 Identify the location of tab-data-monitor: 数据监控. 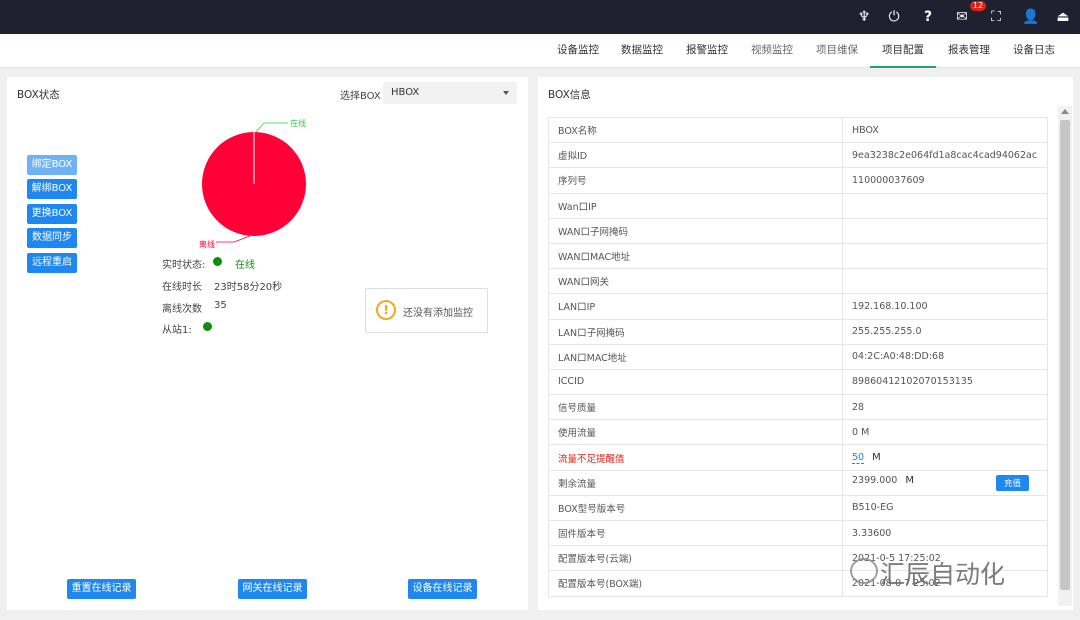
(642, 51).